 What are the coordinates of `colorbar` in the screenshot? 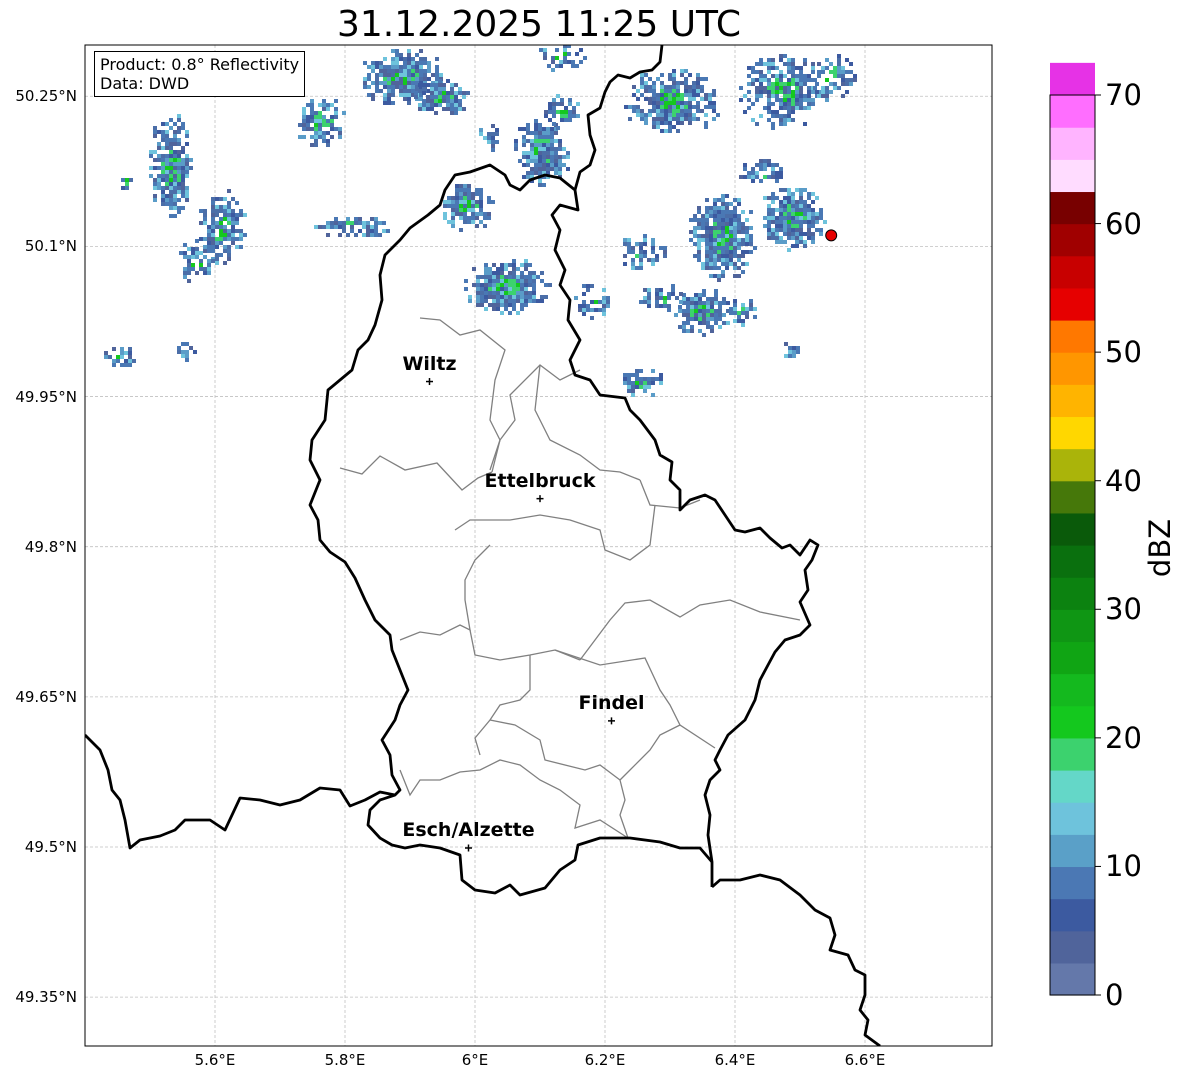 It's located at (1075, 529).